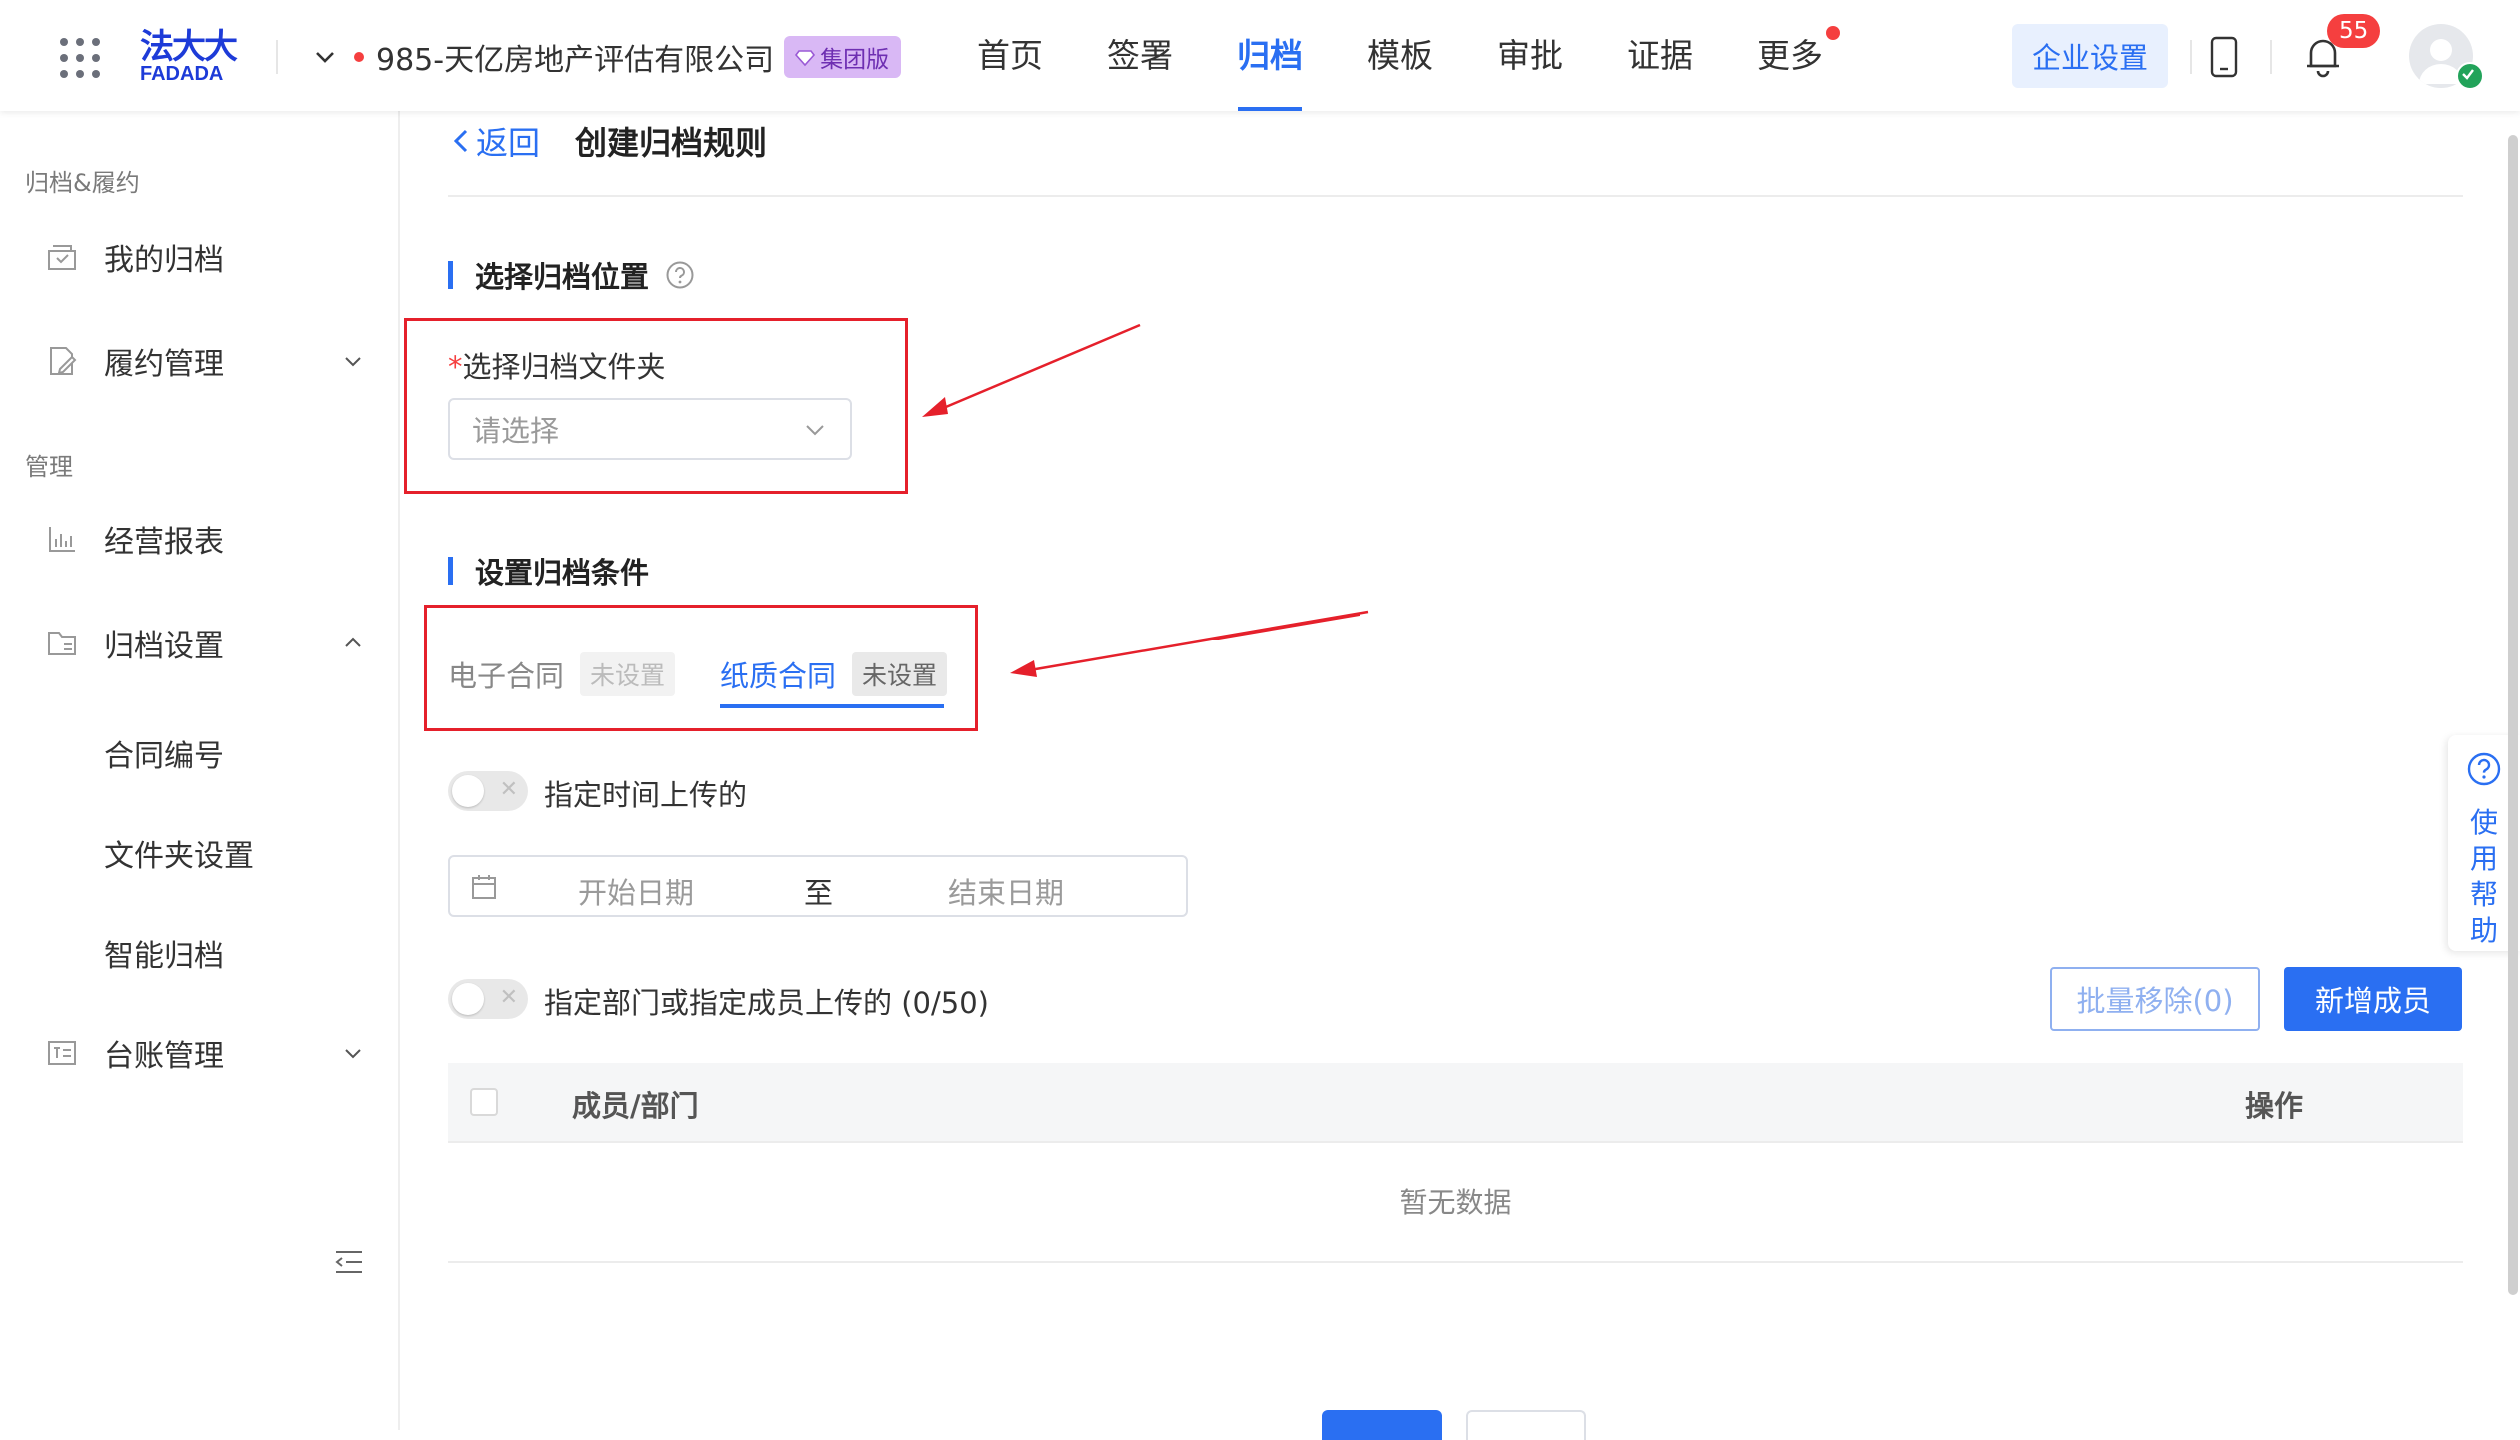 This screenshot has height=1440, width=2520. What do you see at coordinates (206, 539) in the screenshot?
I see `sidebar-item-reports: 经营报表` at bounding box center [206, 539].